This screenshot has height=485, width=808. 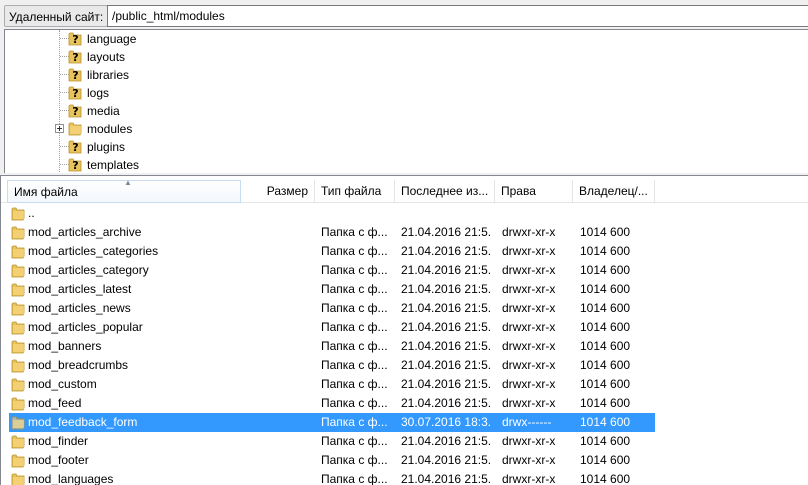 I want to click on column-header-size: Размер, so click(x=278, y=191).